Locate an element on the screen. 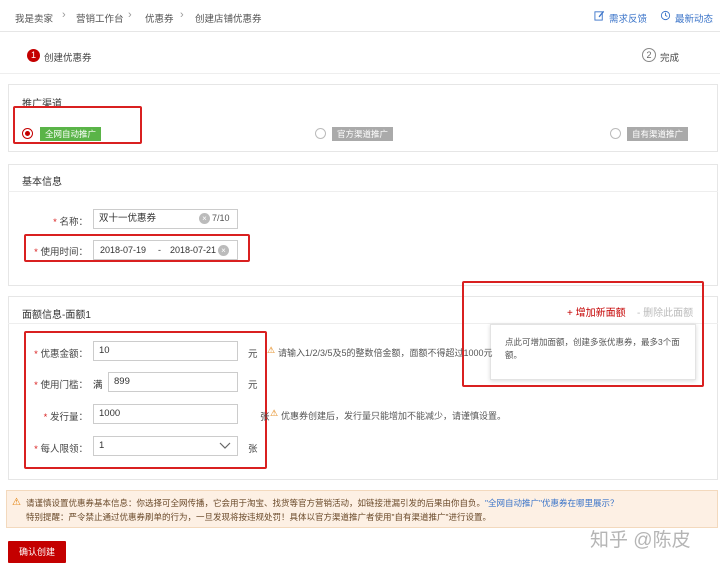 Image resolution: width=720 pixels, height=568 pixels. edit-icon is located at coordinates (599, 15).